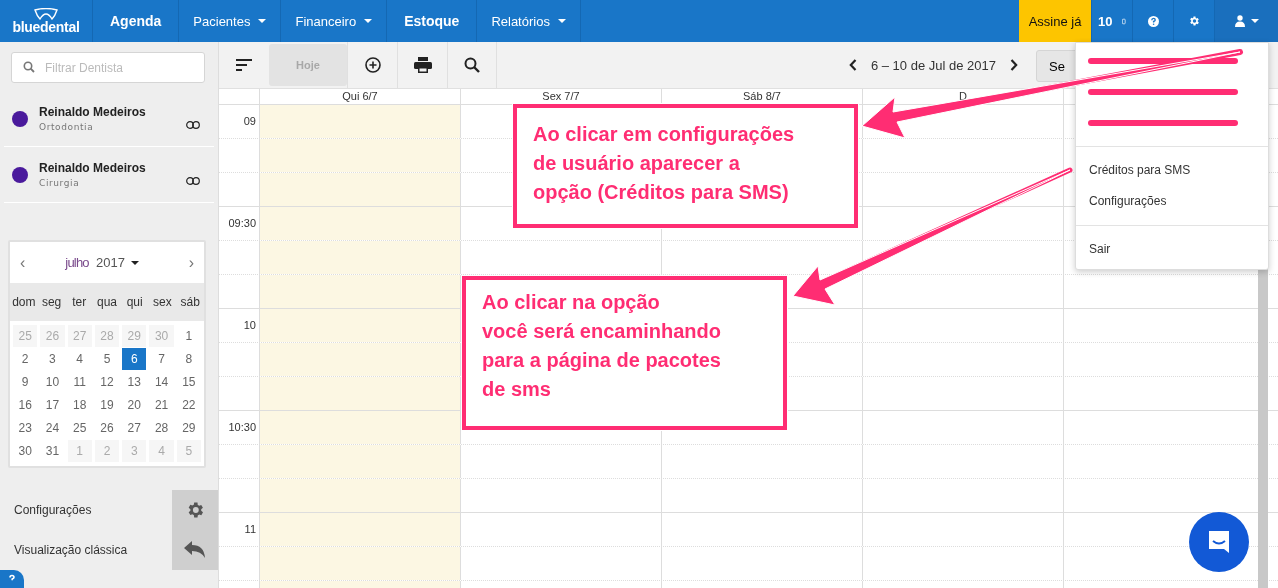 The height and width of the screenshot is (588, 1278). What do you see at coordinates (1055, 21) in the screenshot?
I see `subscribe-button: Assine já` at bounding box center [1055, 21].